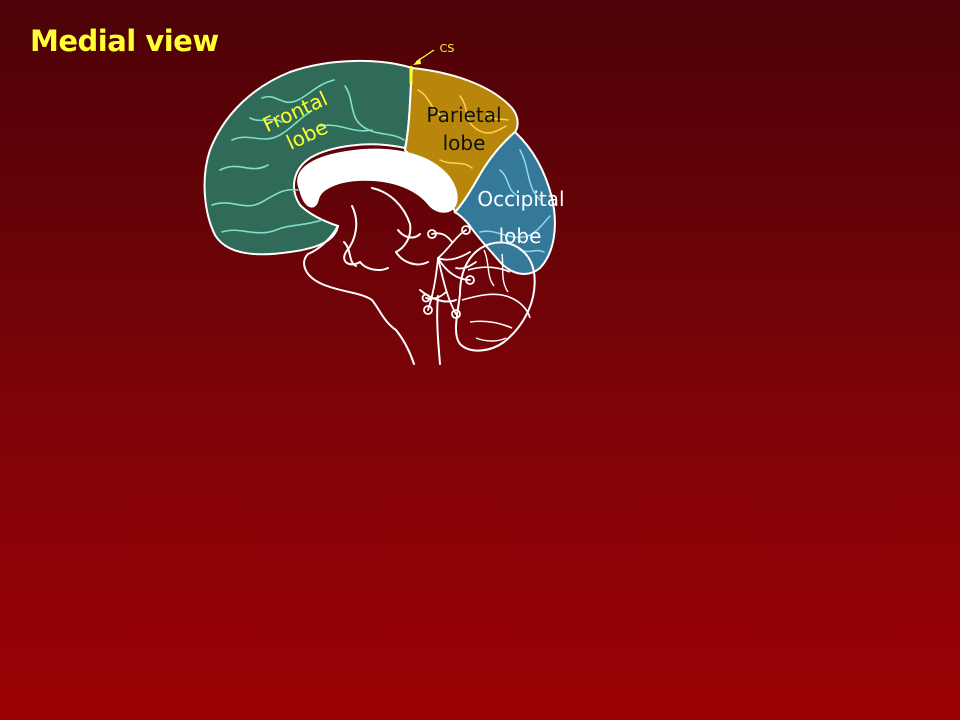 The image size is (960, 720). Describe the element at coordinates (463, 115) in the screenshot. I see `parietal-lobe-label-line1: Parietal` at that location.